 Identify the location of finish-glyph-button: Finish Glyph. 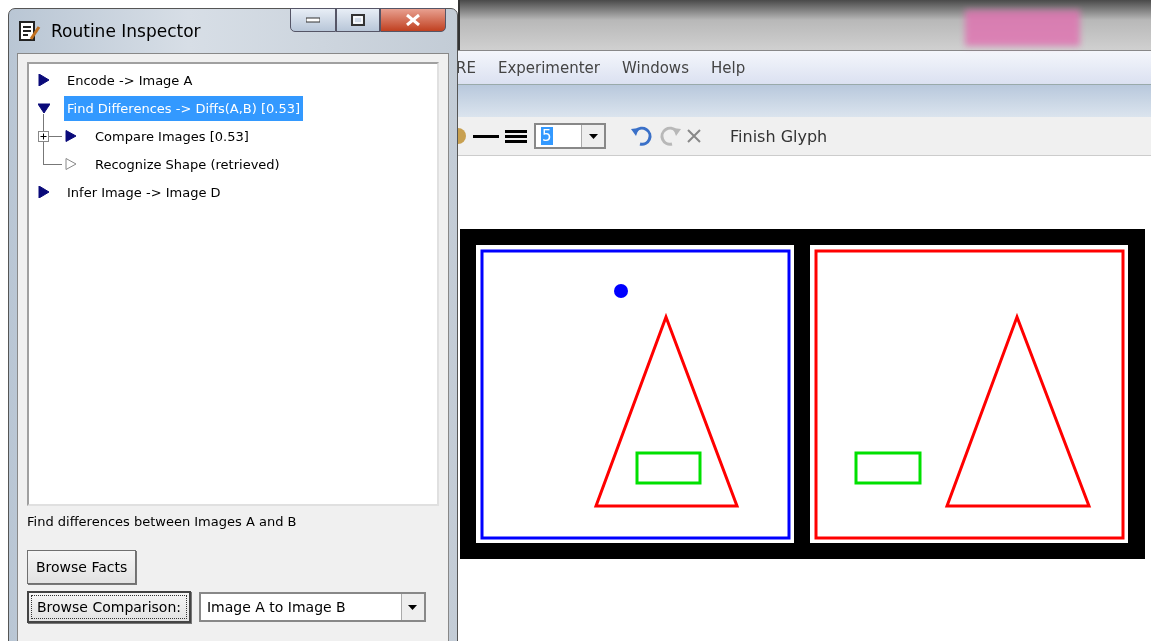
(779, 136).